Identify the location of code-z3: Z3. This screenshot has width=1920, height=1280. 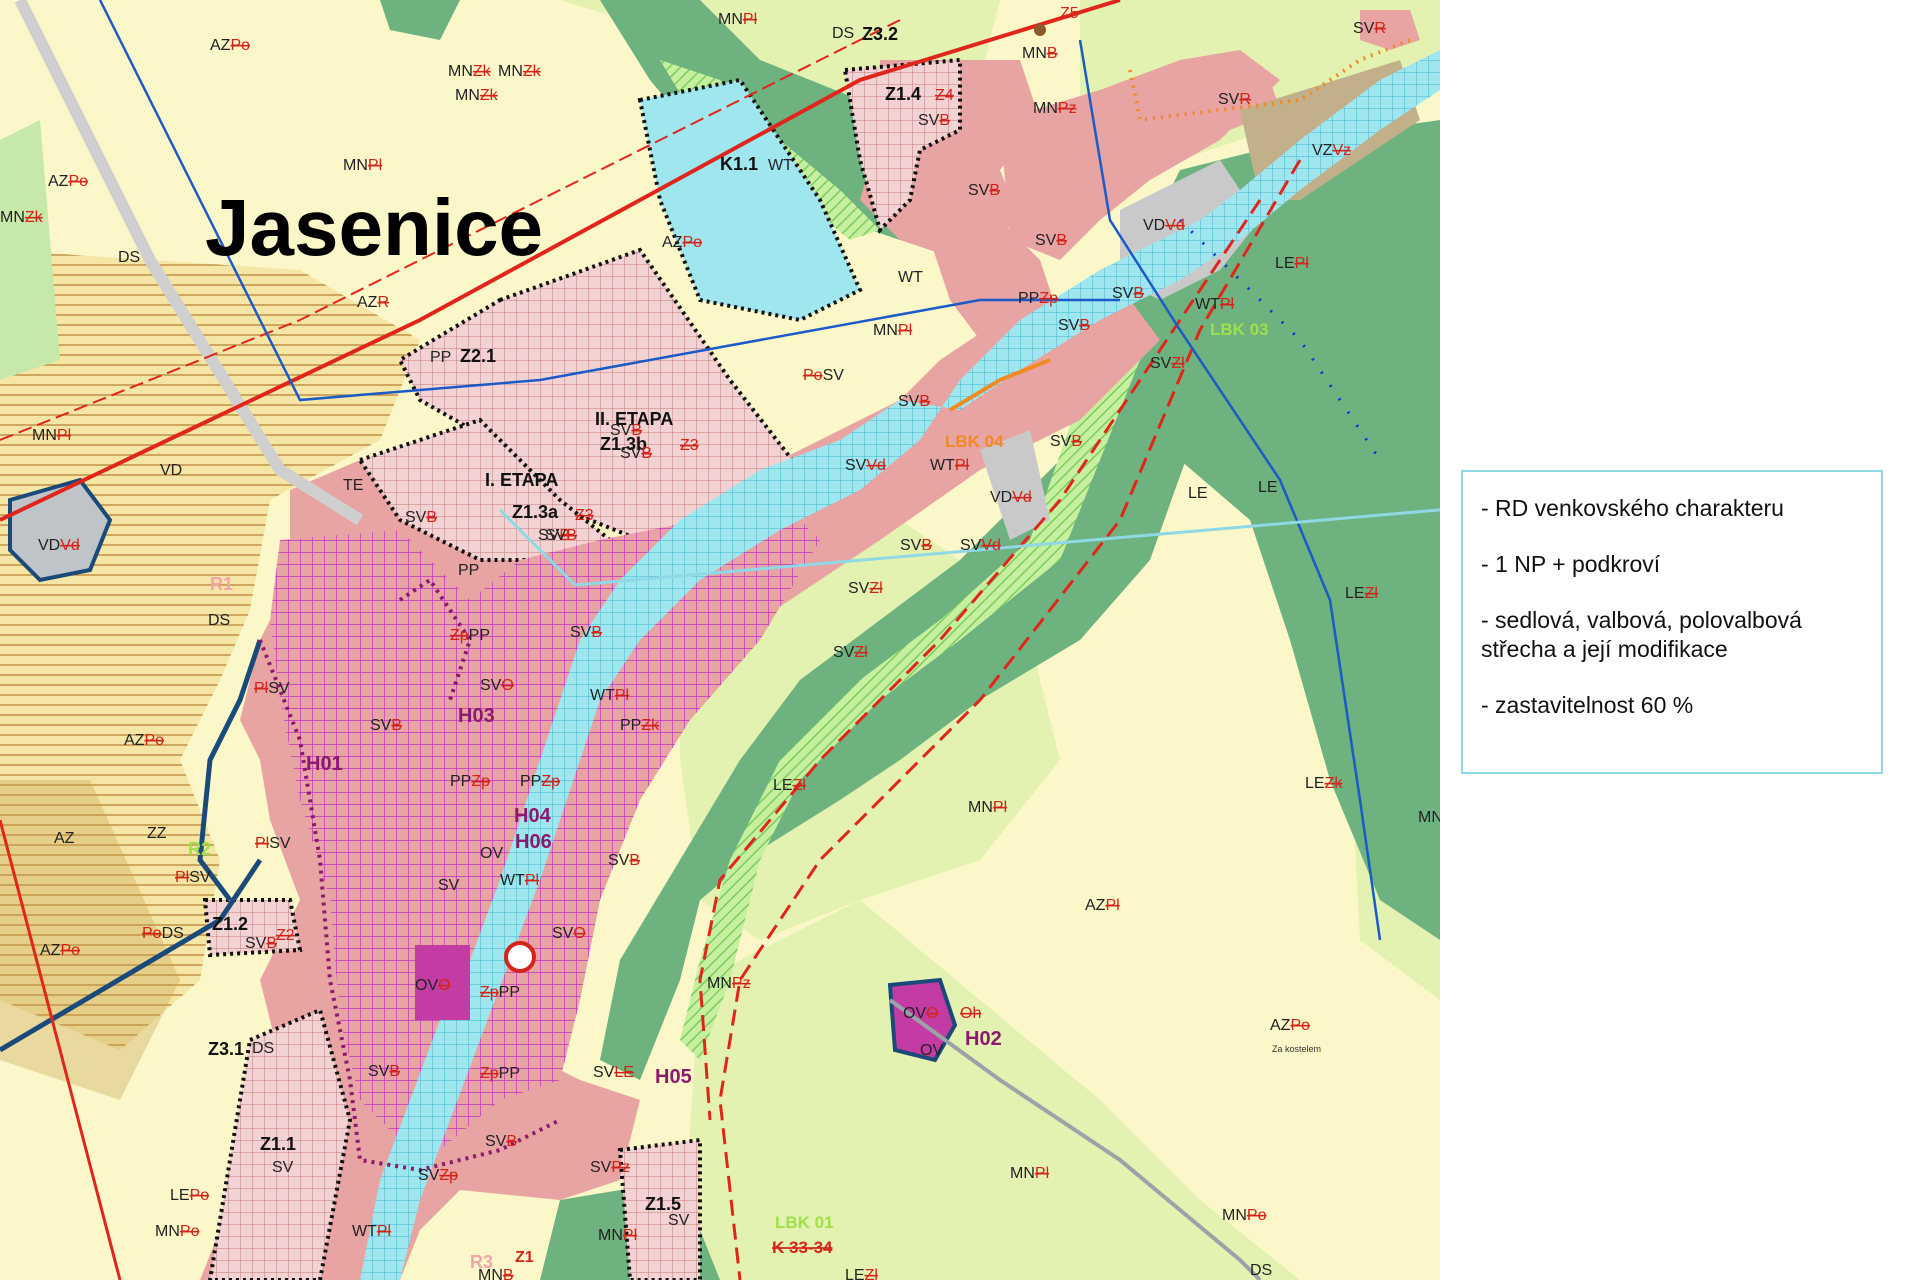
(689, 445).